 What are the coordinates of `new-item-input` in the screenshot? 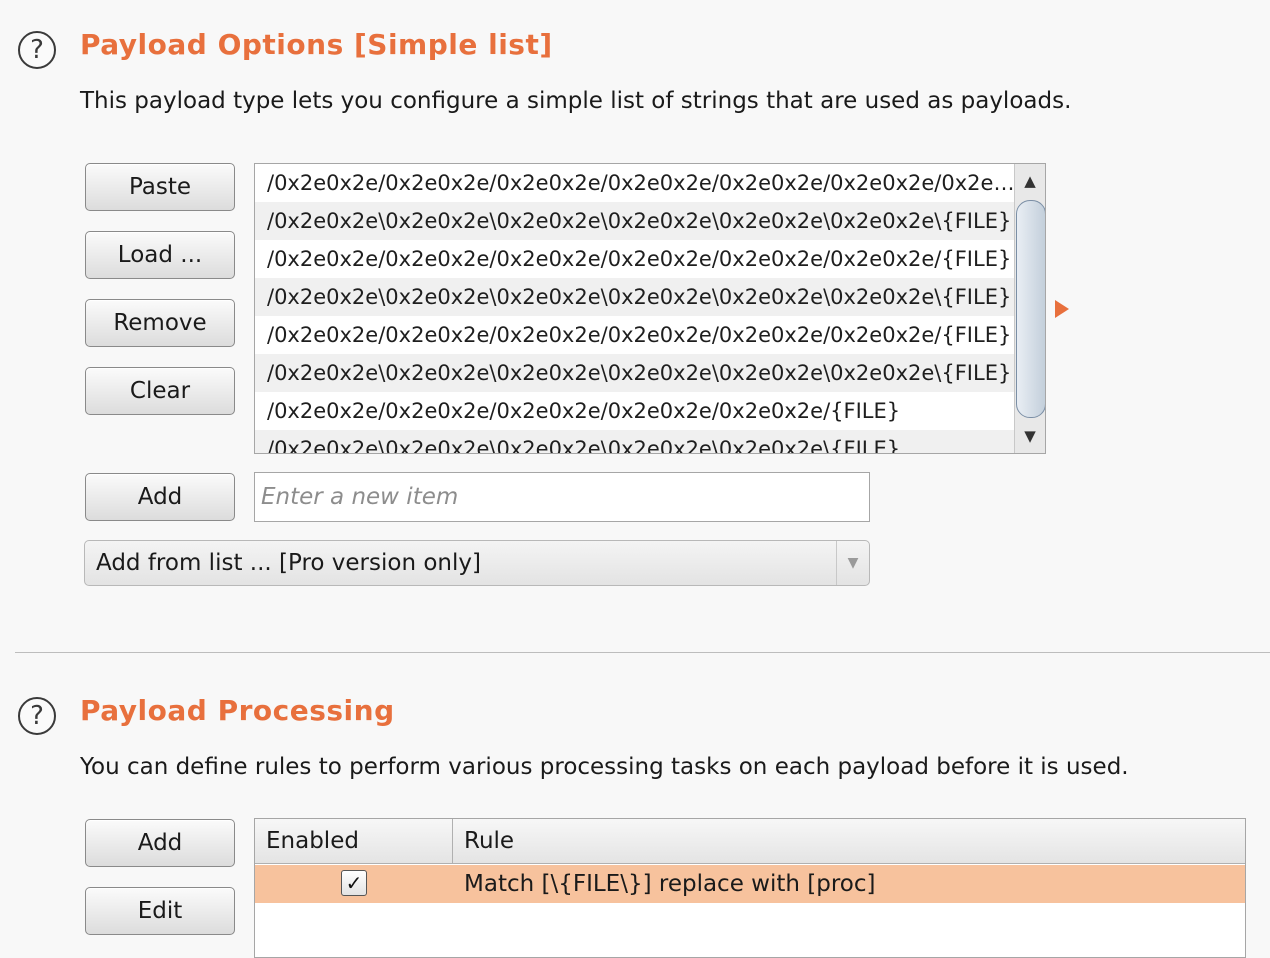 It's located at (562, 497).